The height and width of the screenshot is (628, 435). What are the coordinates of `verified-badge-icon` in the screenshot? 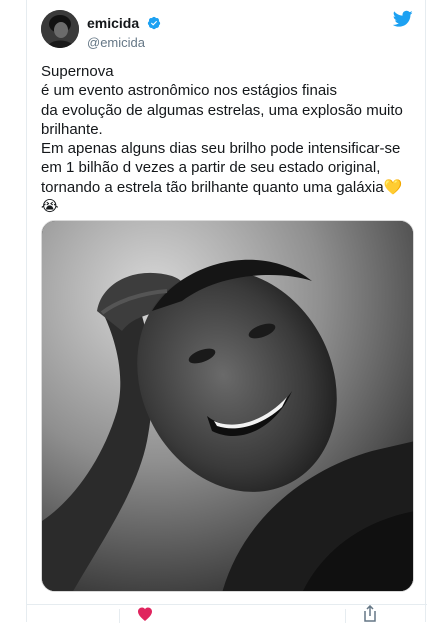 It's located at (154, 23).